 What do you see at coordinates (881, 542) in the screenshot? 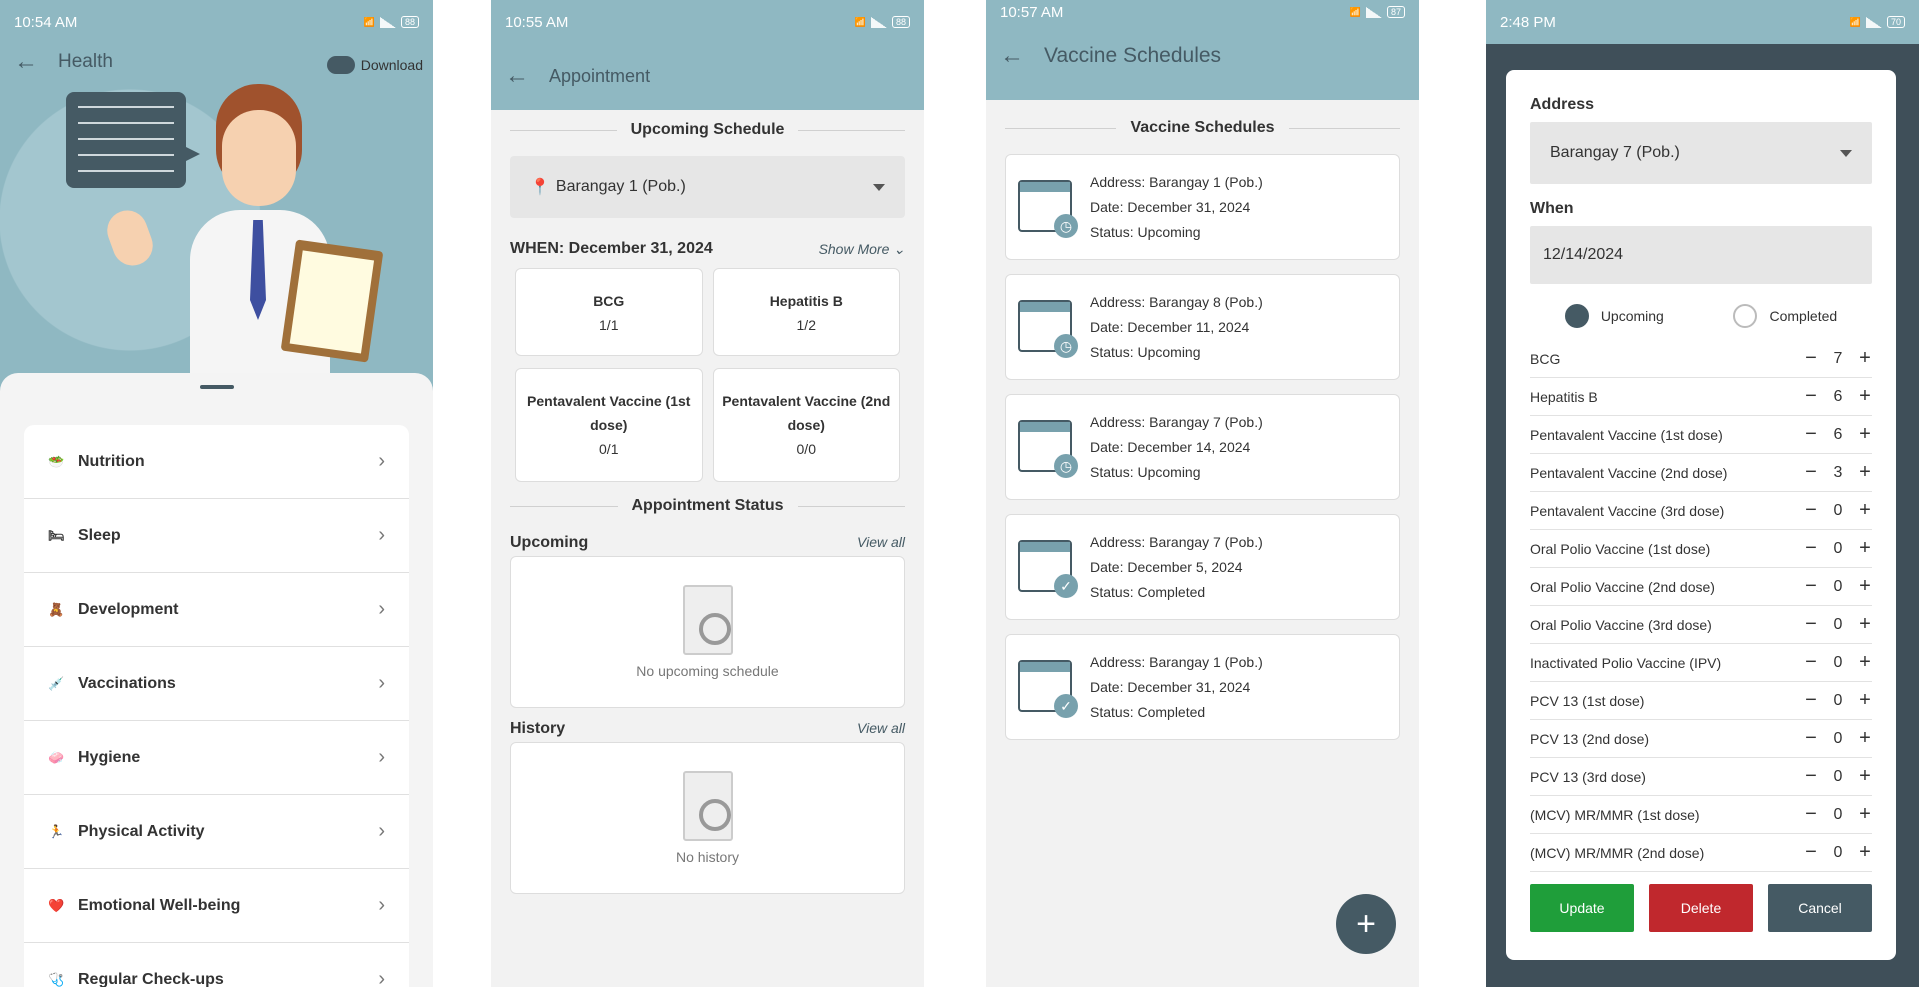
I see `view-all-upcoming-link: View all` at bounding box center [881, 542].